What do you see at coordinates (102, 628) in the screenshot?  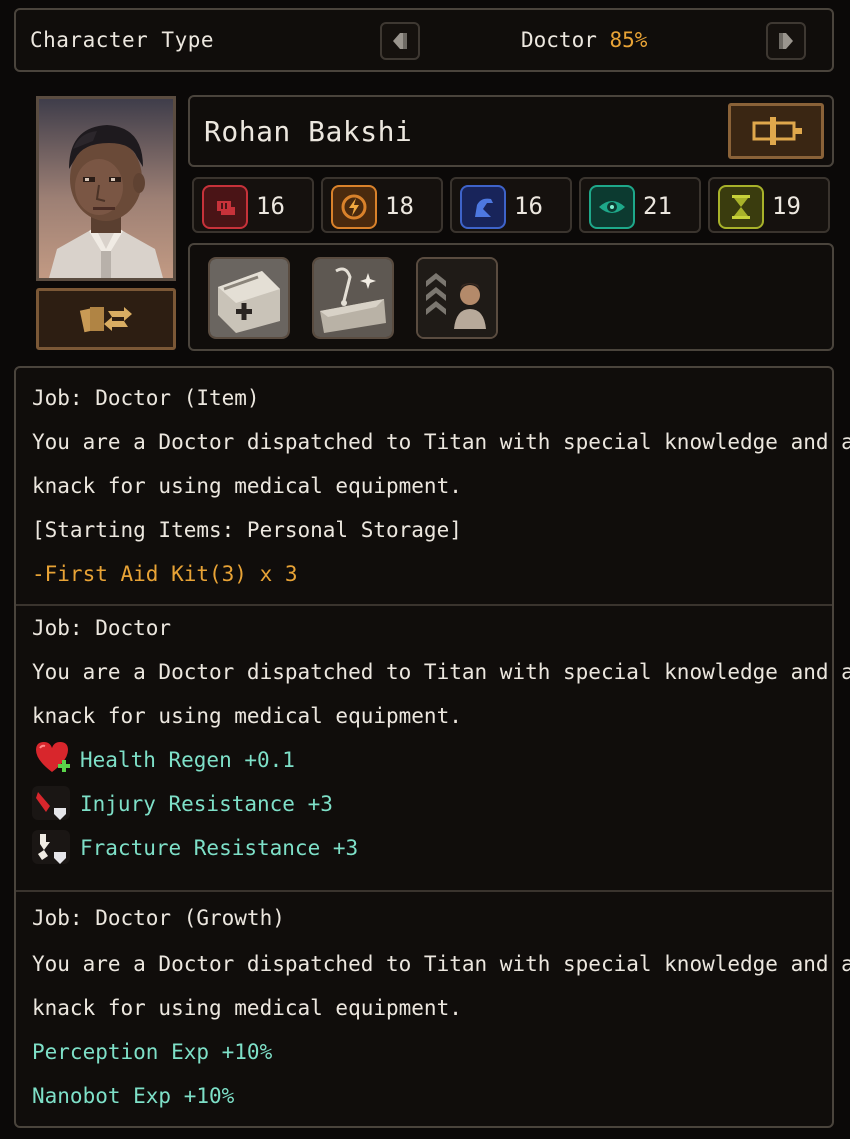 I see `section-title: Job: Doctor` at bounding box center [102, 628].